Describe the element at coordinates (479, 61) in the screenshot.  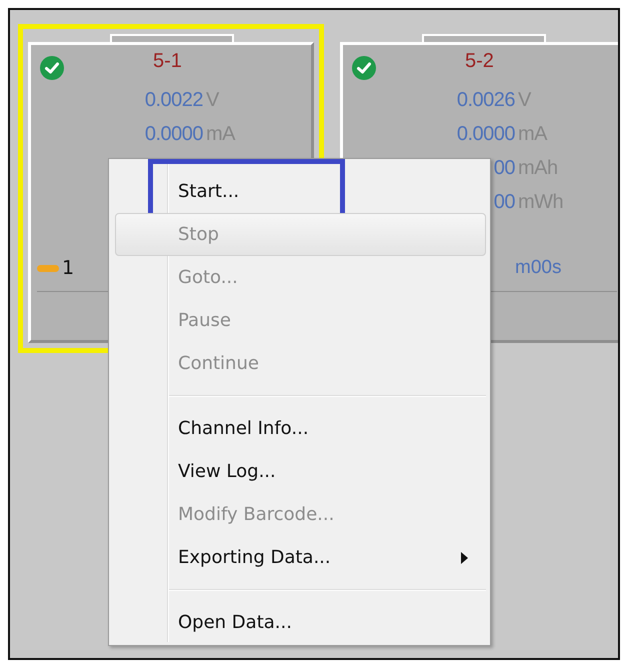
I see `channel-title: 5-2` at that location.